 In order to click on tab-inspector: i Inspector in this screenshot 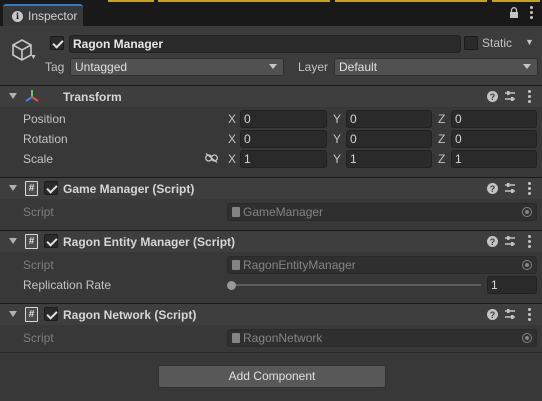, I will do `click(43, 15)`.